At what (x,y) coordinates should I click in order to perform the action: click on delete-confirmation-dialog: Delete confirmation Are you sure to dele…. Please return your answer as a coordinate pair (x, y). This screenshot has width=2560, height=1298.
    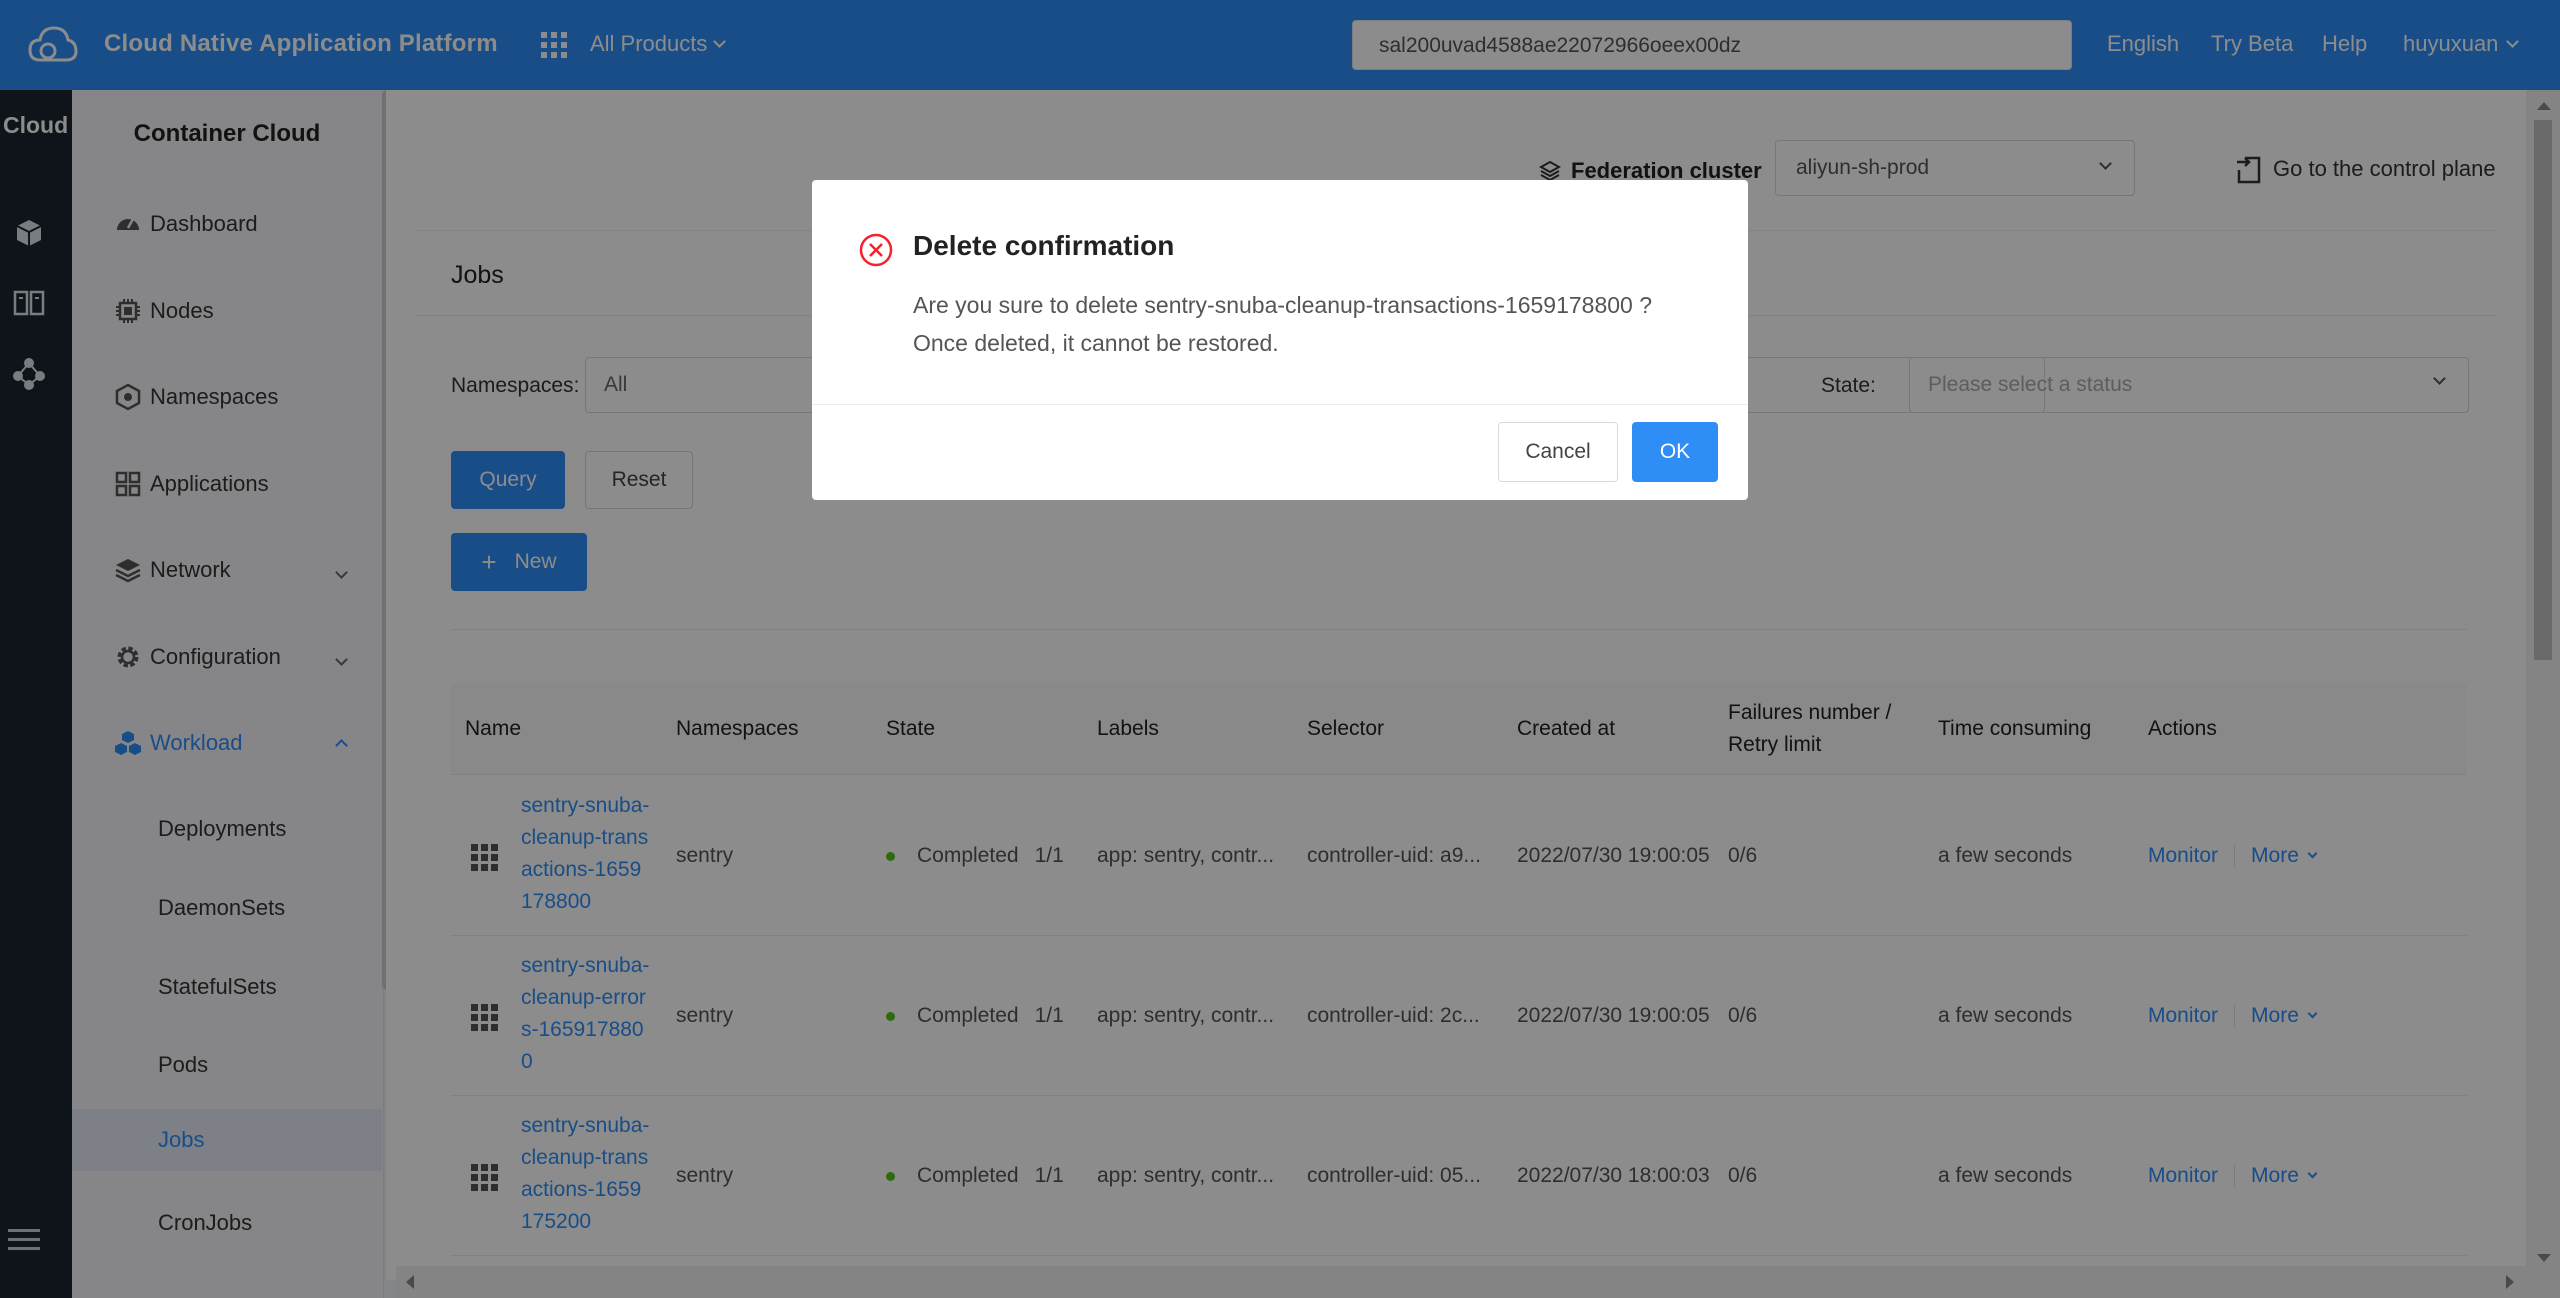
    Looking at the image, I should click on (1280, 340).